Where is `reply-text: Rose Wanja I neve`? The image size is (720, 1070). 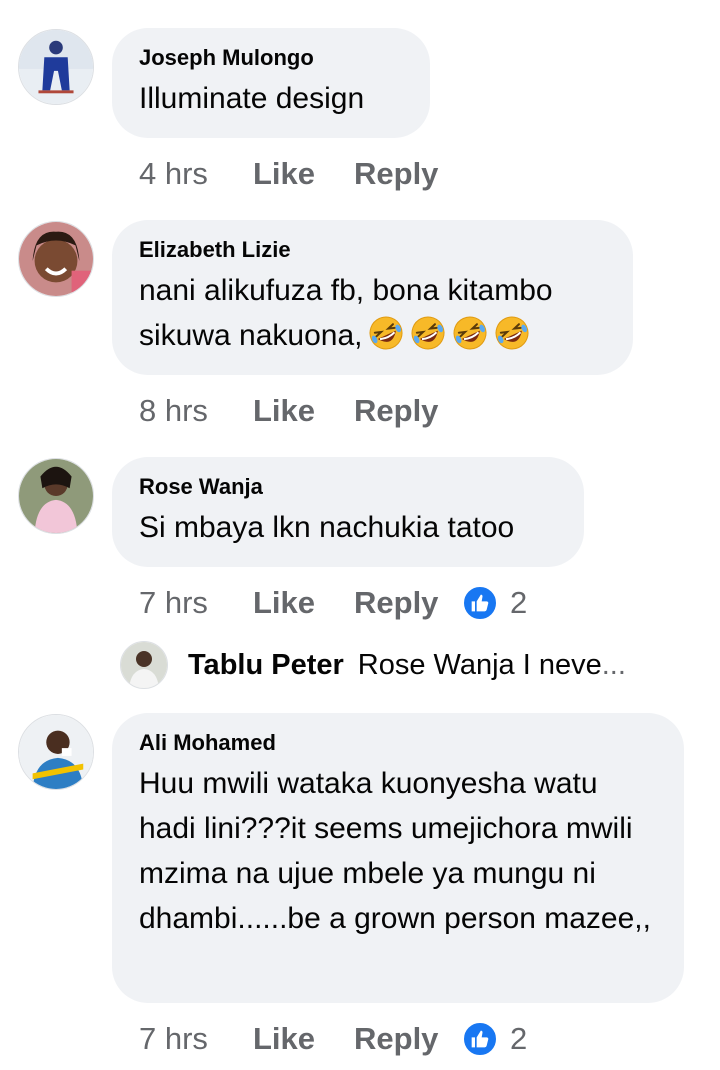 reply-text: Rose Wanja I neve is located at coordinates (479, 664).